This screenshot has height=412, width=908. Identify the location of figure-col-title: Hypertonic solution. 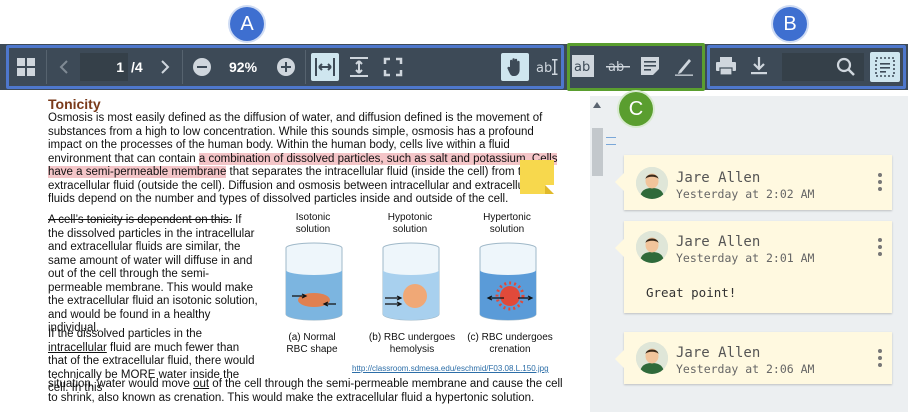
(507, 223).